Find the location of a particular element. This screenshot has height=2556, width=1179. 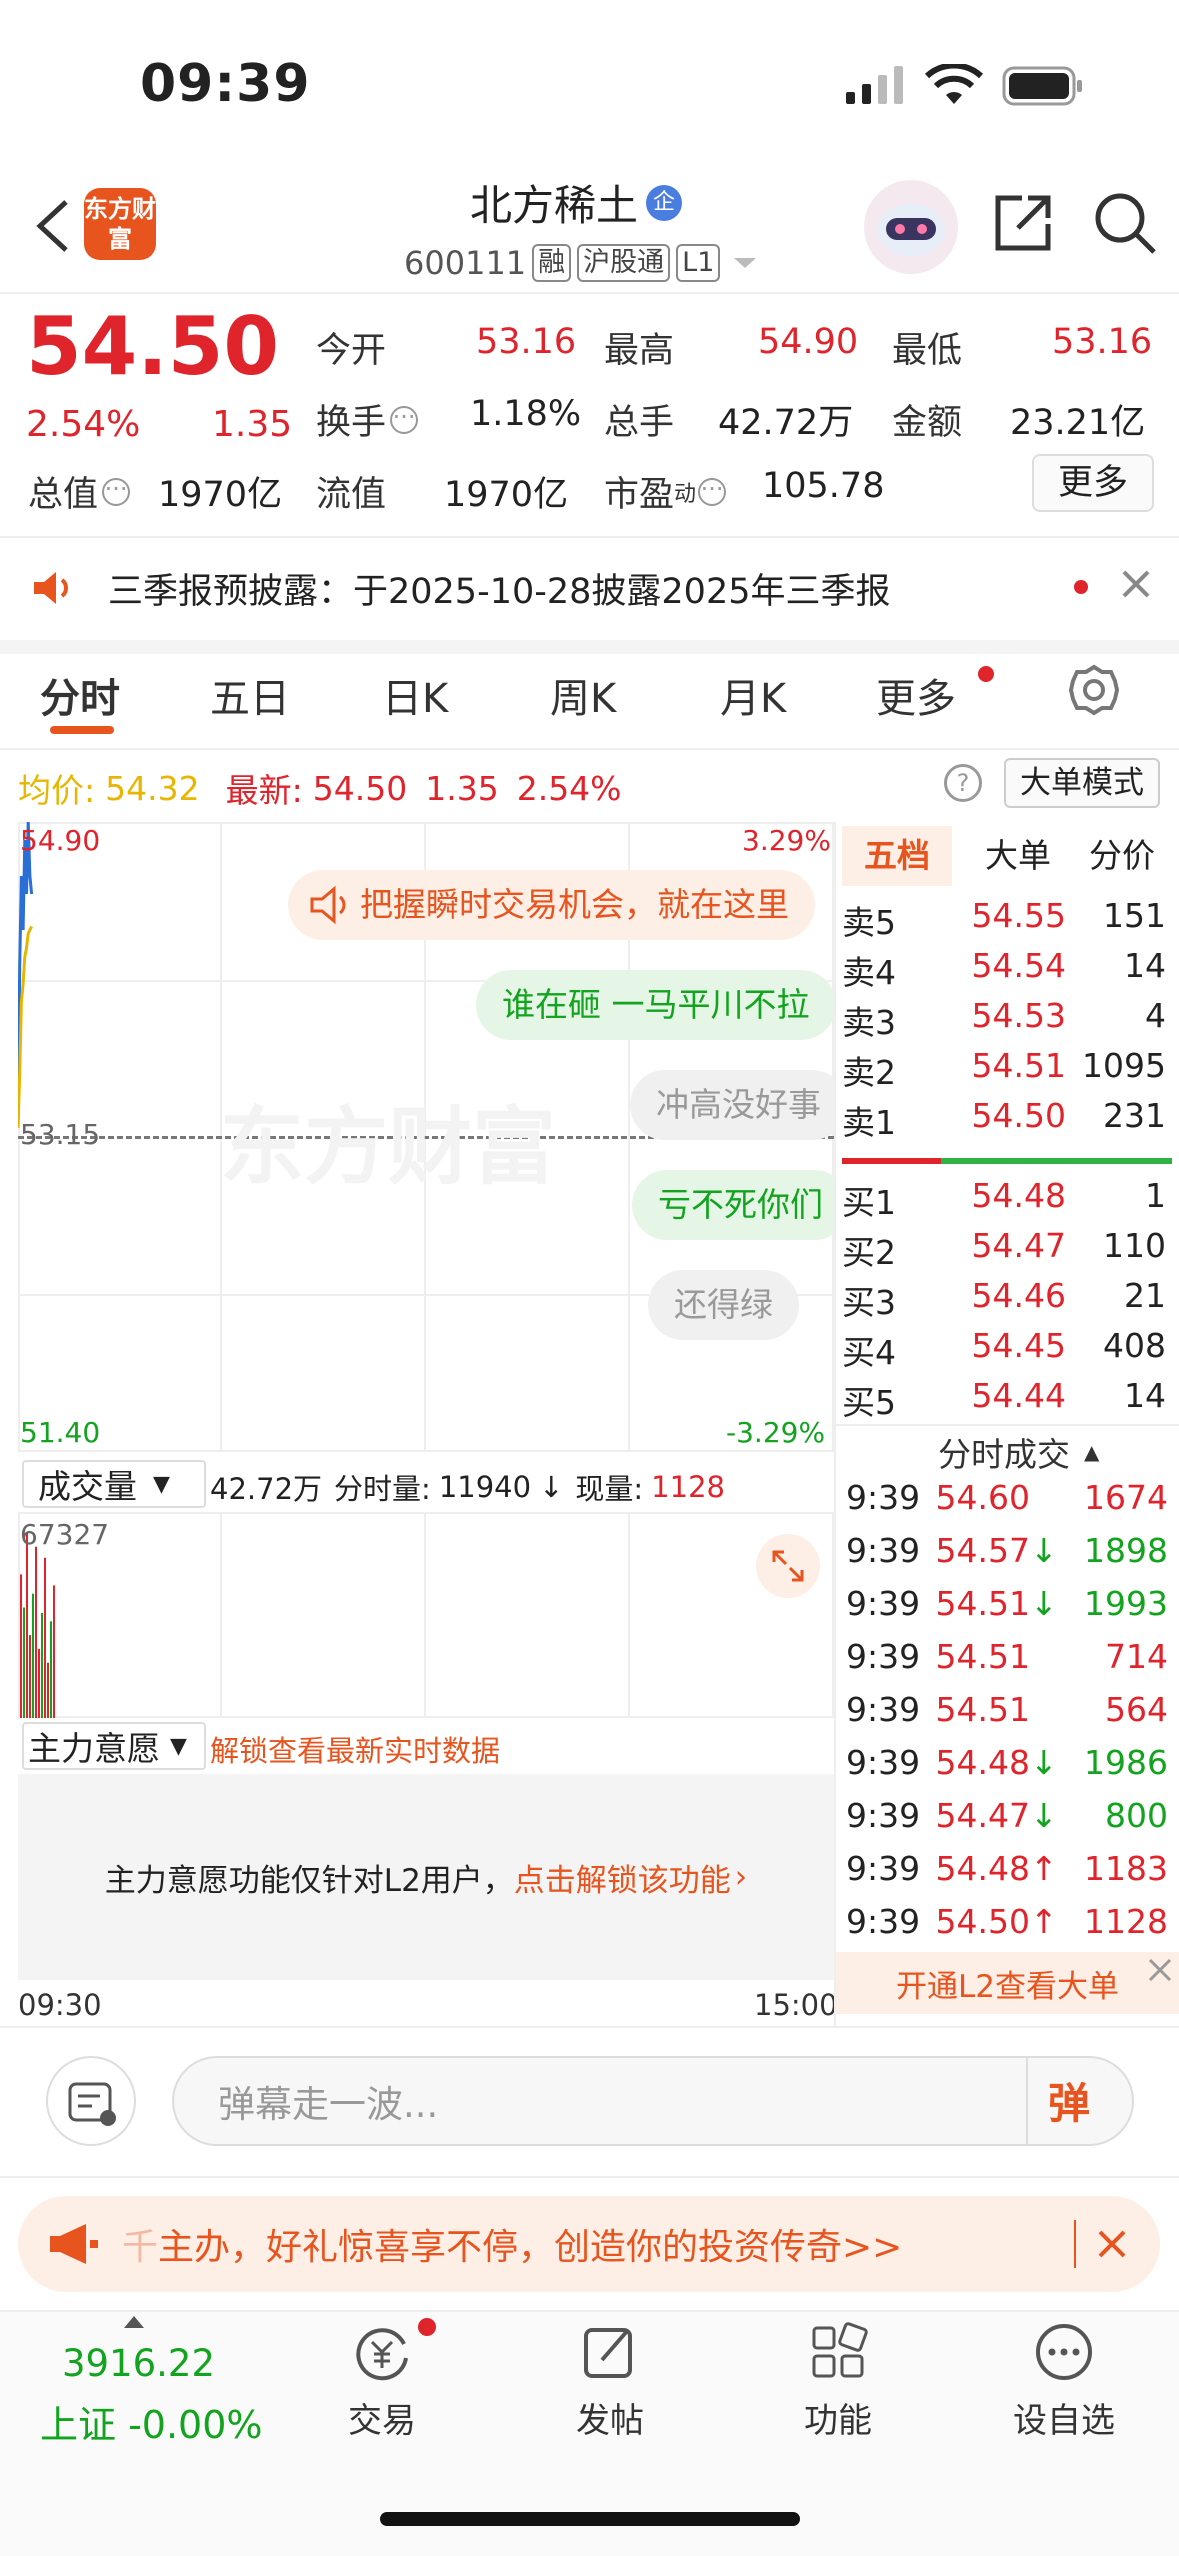

trade-volume: 564 is located at coordinates (1136, 1709).